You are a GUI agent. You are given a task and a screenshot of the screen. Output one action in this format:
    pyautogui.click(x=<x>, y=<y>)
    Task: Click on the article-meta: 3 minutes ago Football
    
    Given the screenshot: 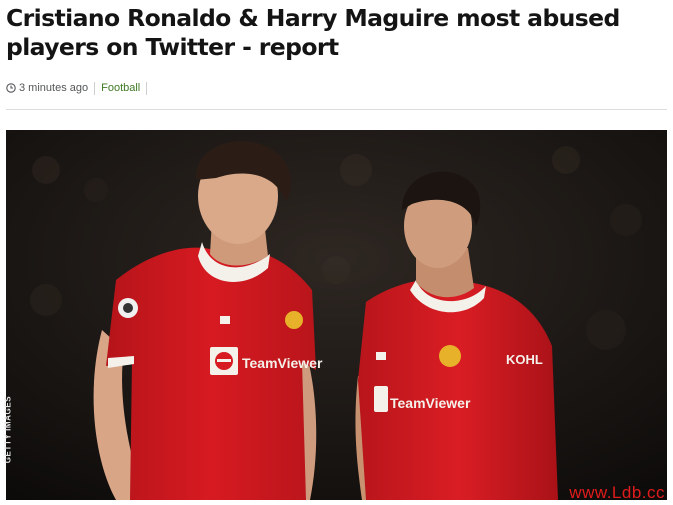 What is the action you would take?
    pyautogui.click(x=79, y=88)
    